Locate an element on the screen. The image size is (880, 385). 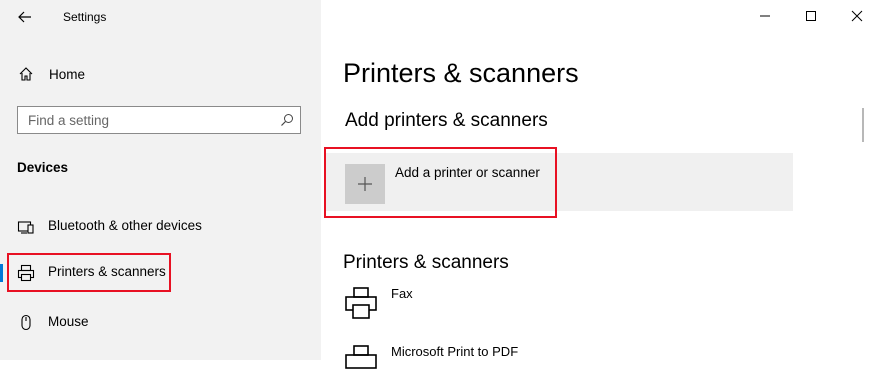
sidebar-item-mouse: Mouse is located at coordinates (160, 322).